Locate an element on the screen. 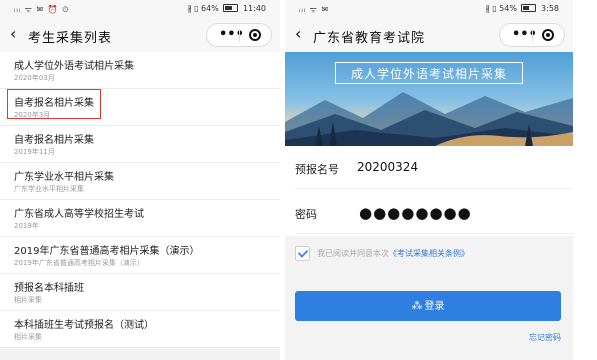  status-battery-percent: ∦ ▯ 64% is located at coordinates (203, 8).